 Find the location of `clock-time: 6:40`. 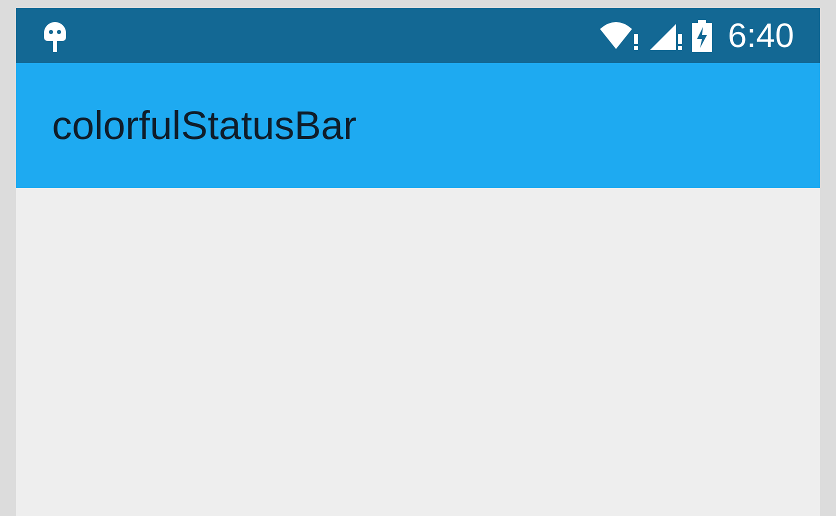

clock-time: 6:40 is located at coordinates (761, 35).